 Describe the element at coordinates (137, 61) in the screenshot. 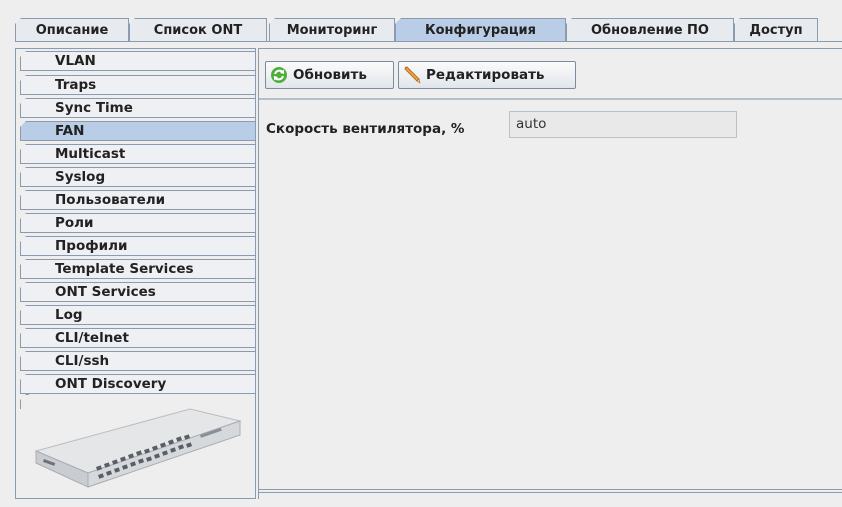

I see `side-tab-vlan: VLAN` at that location.